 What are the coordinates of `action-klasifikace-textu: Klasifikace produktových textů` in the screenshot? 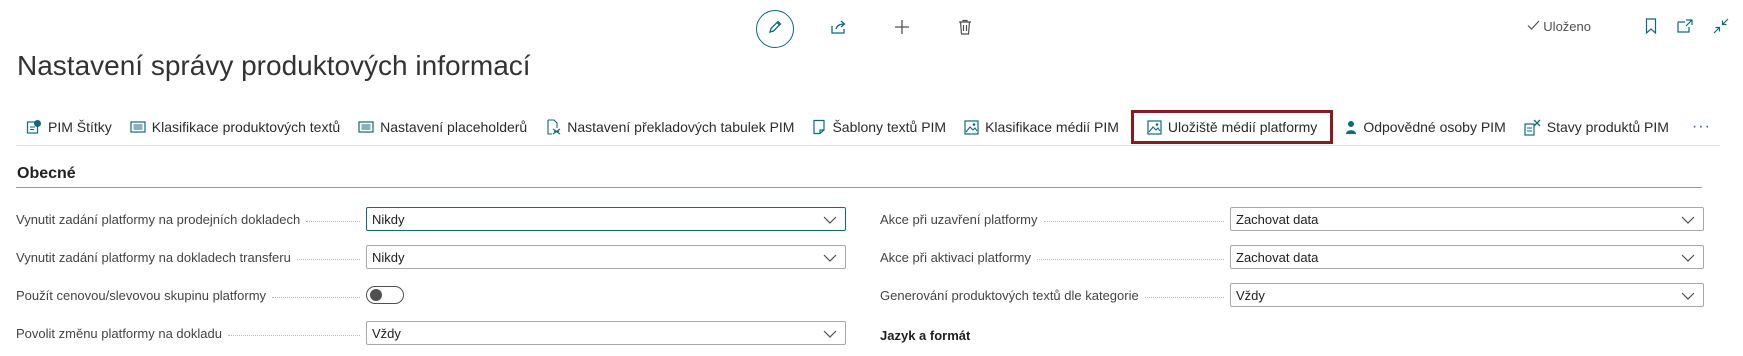 It's located at (235, 127).